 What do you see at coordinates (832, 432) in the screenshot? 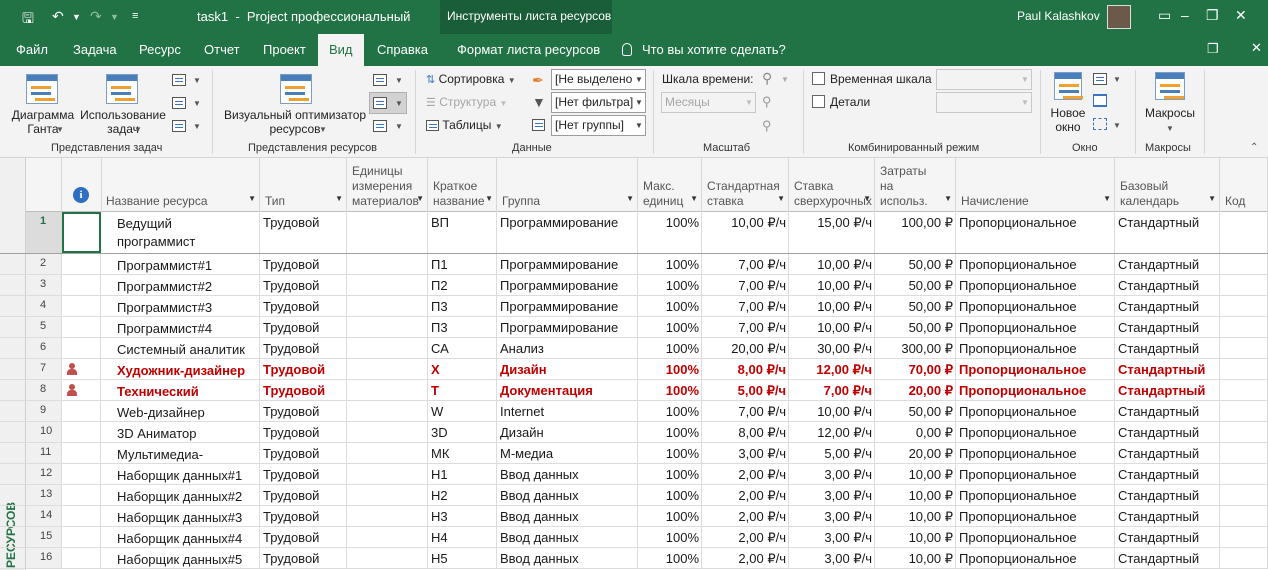
I see `table-cell: 12,00 ₽/ч` at bounding box center [832, 432].